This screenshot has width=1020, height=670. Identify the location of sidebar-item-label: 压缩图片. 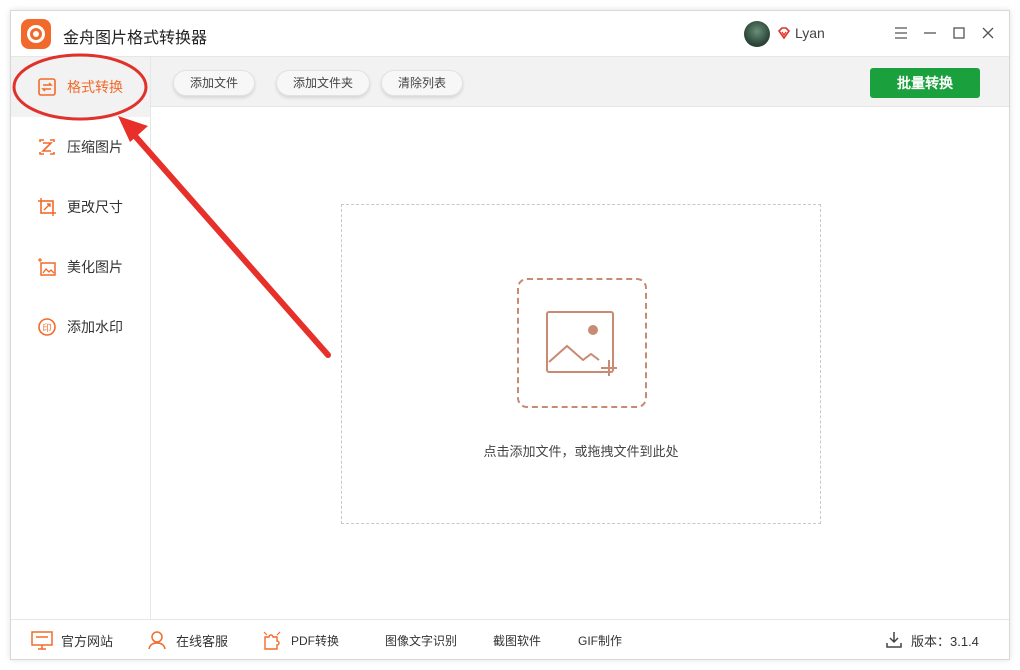
(95, 147).